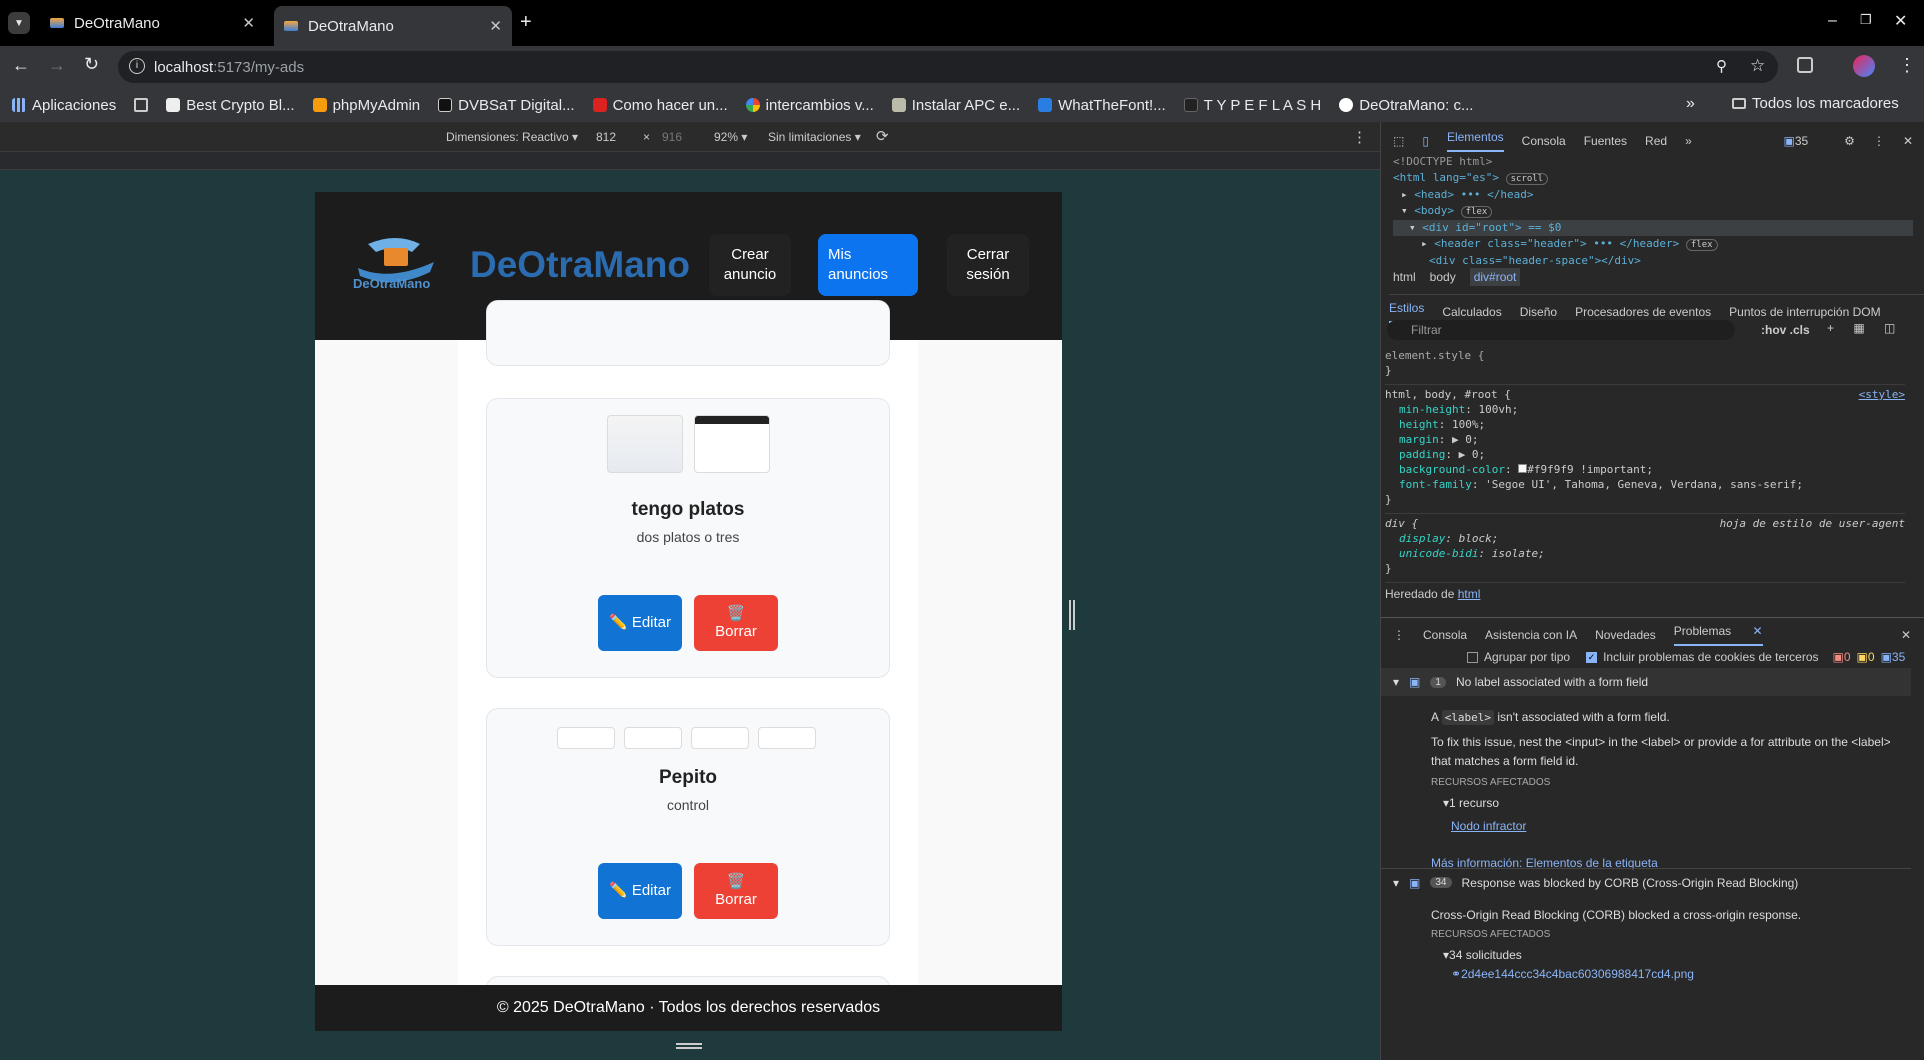  Describe the element at coordinates (882, 136) in the screenshot. I see `rotate-icon: ⟳` at that location.